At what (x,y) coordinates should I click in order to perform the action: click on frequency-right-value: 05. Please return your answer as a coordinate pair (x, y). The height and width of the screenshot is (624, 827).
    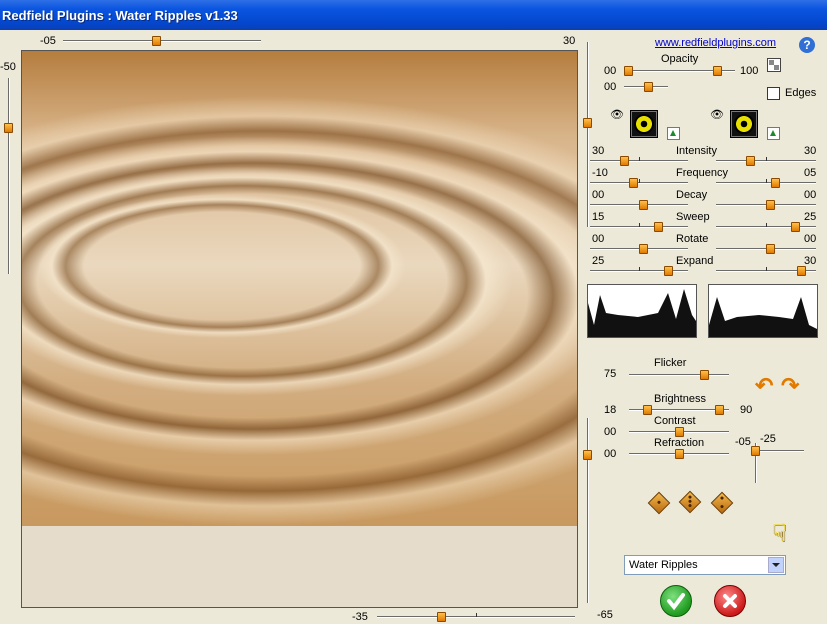
    Looking at the image, I should click on (810, 173).